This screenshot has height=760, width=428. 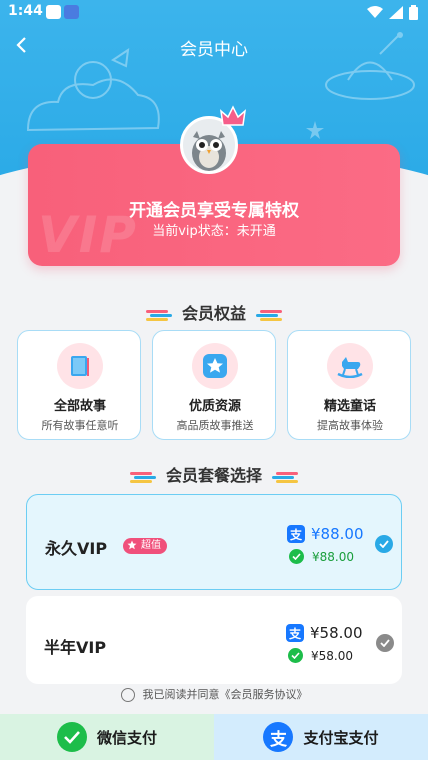 I want to click on packages-title-text: 会员套餐选择, so click(x=213, y=475).